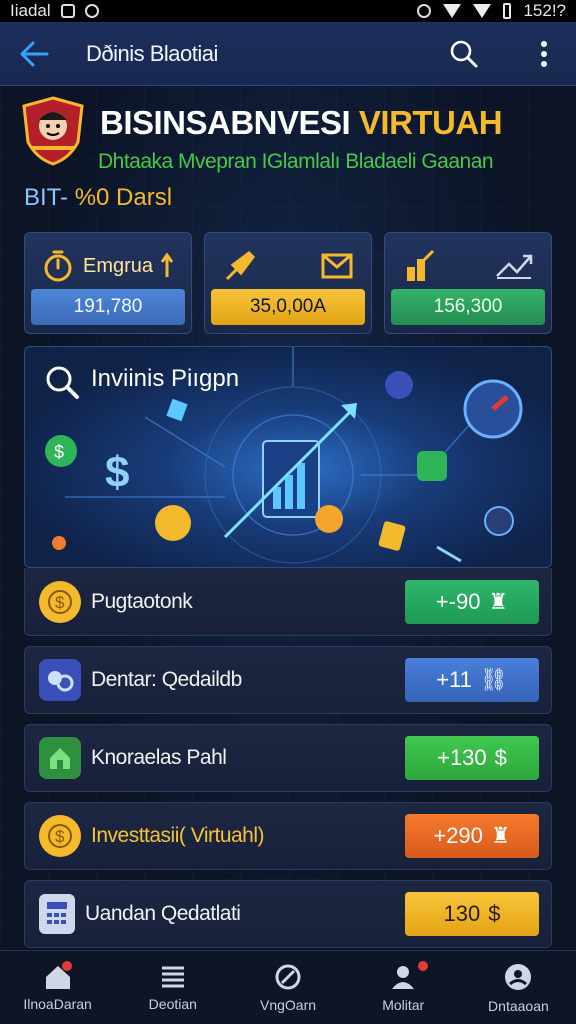 The width and height of the screenshot is (576, 1024). Describe the element at coordinates (514, 266) in the screenshot. I see `trend-line-icon` at that location.